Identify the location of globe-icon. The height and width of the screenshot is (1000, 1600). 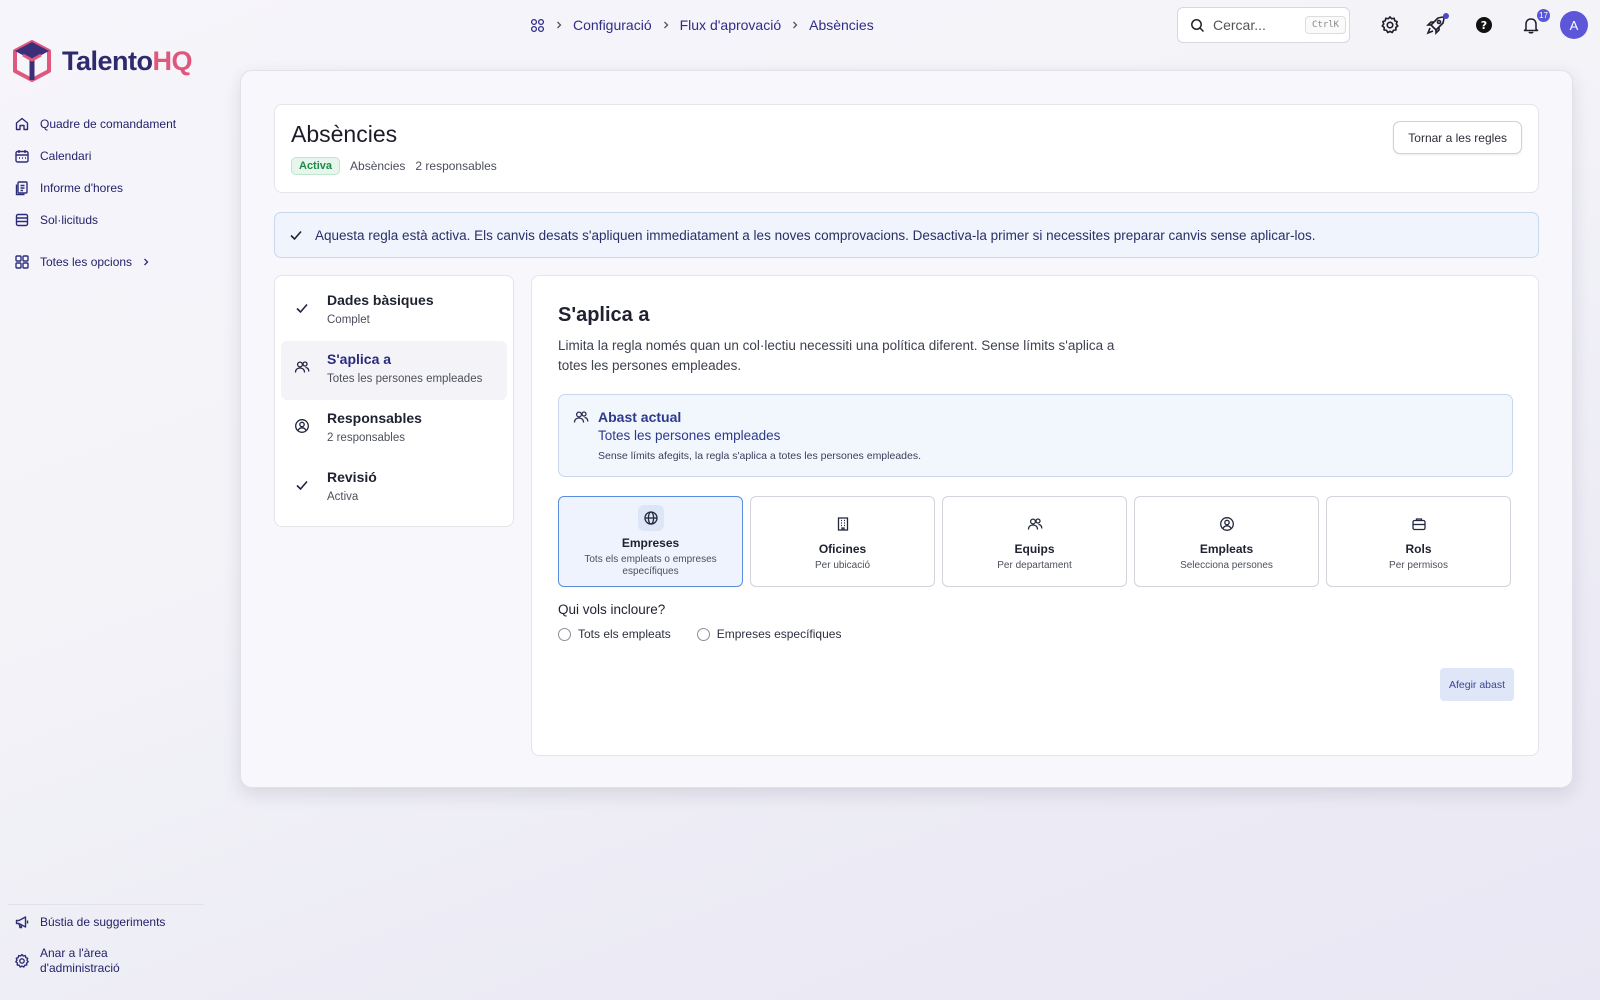
(650, 518).